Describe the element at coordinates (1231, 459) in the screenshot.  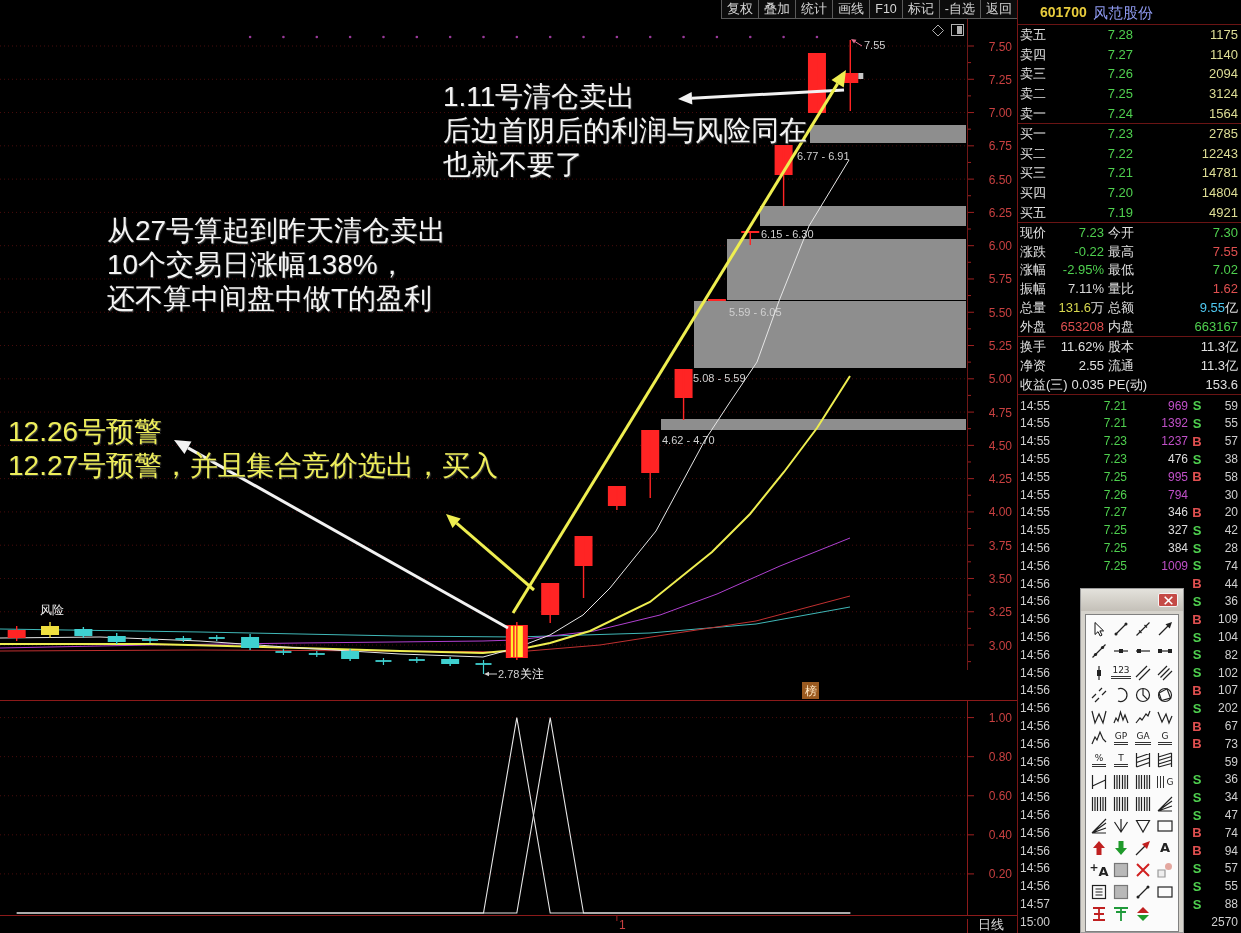
I see `tick-count: 38` at that location.